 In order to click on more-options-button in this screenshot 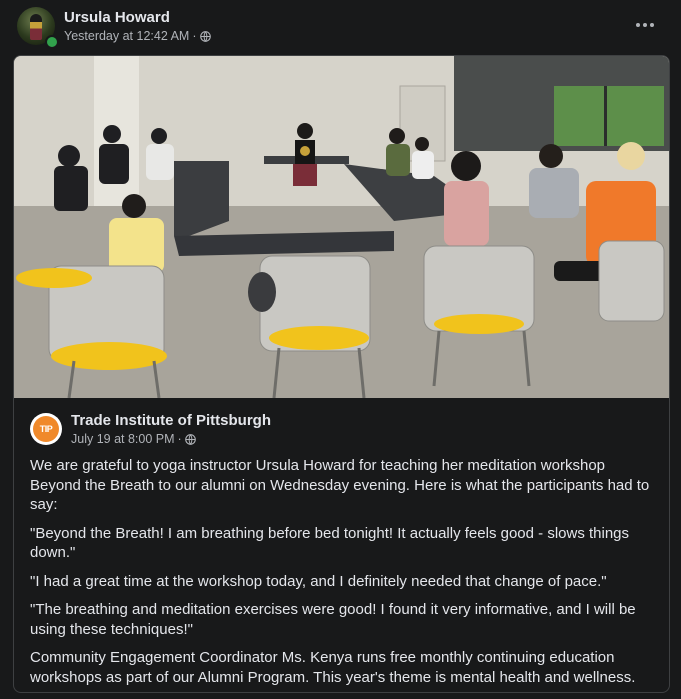, I will do `click(645, 25)`.